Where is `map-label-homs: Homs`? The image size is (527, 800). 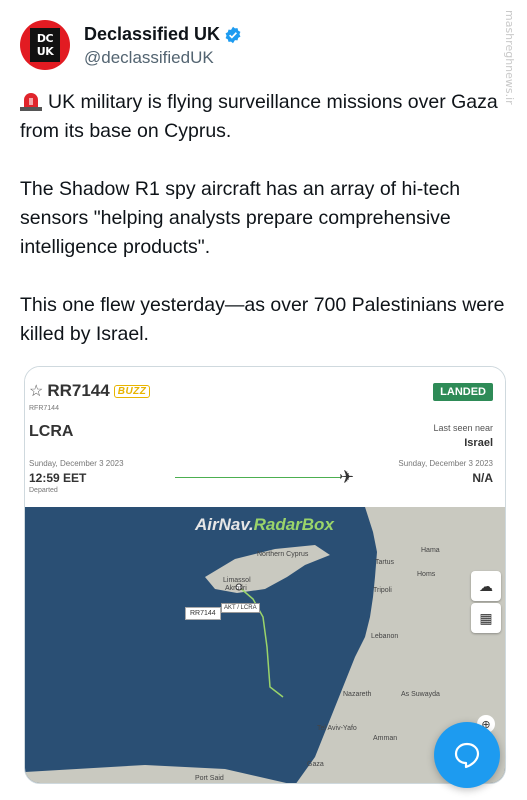
map-label-homs: Homs is located at coordinates (426, 574).